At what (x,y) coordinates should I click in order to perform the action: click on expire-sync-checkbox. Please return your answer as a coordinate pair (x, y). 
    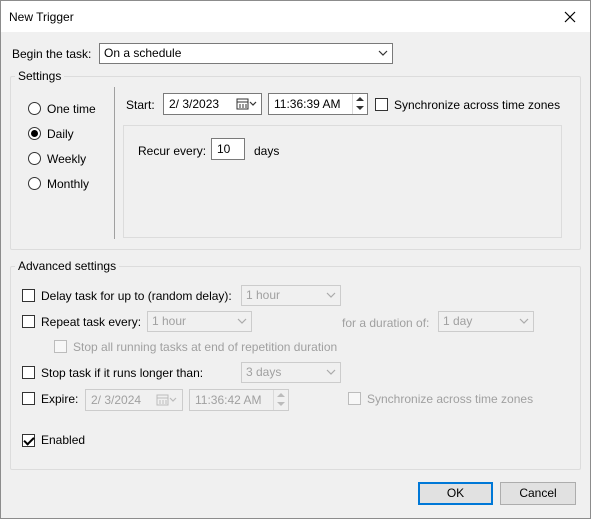
    Looking at the image, I should click on (354, 398).